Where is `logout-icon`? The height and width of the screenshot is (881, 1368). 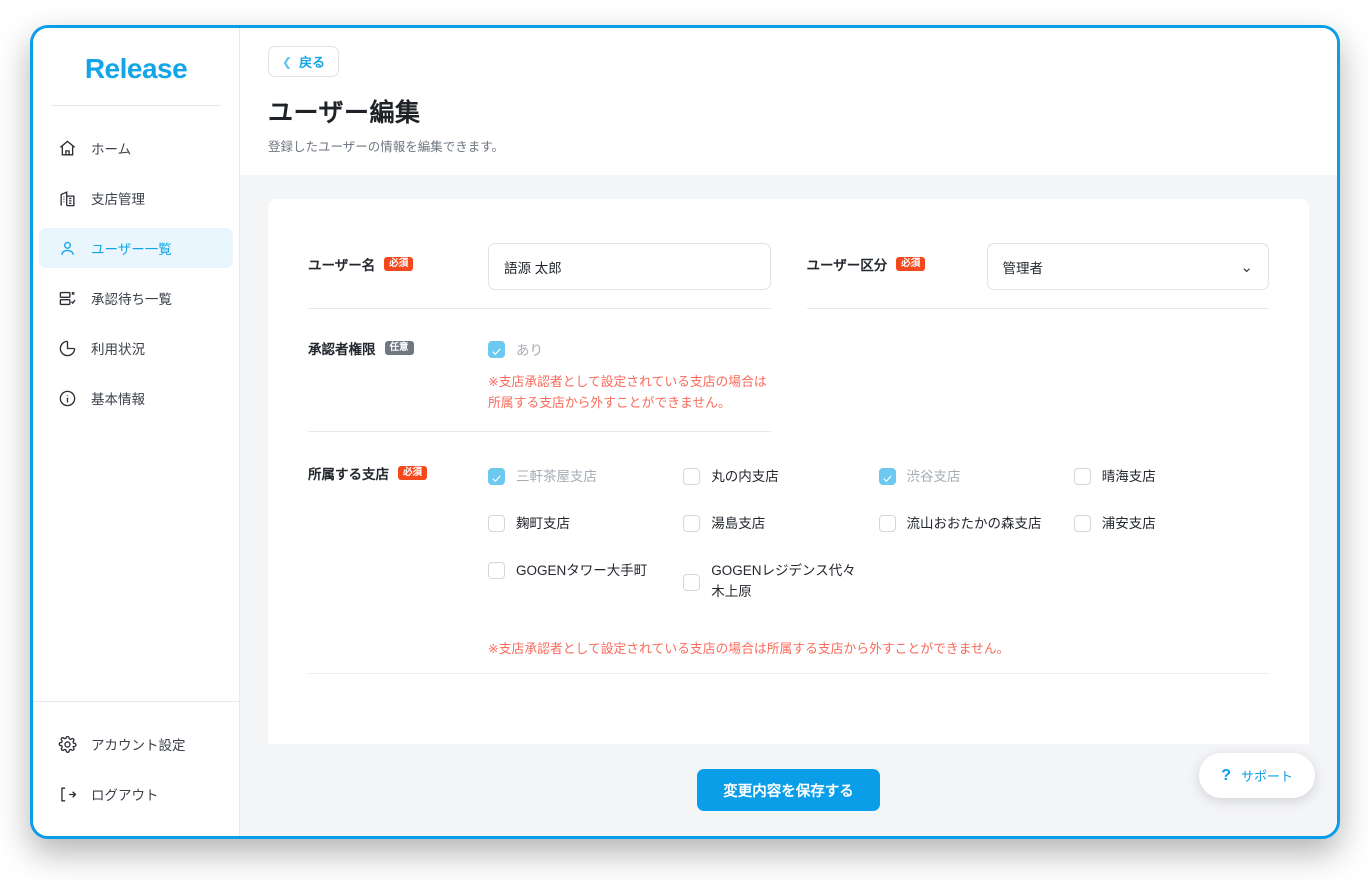
logout-icon is located at coordinates (67, 794).